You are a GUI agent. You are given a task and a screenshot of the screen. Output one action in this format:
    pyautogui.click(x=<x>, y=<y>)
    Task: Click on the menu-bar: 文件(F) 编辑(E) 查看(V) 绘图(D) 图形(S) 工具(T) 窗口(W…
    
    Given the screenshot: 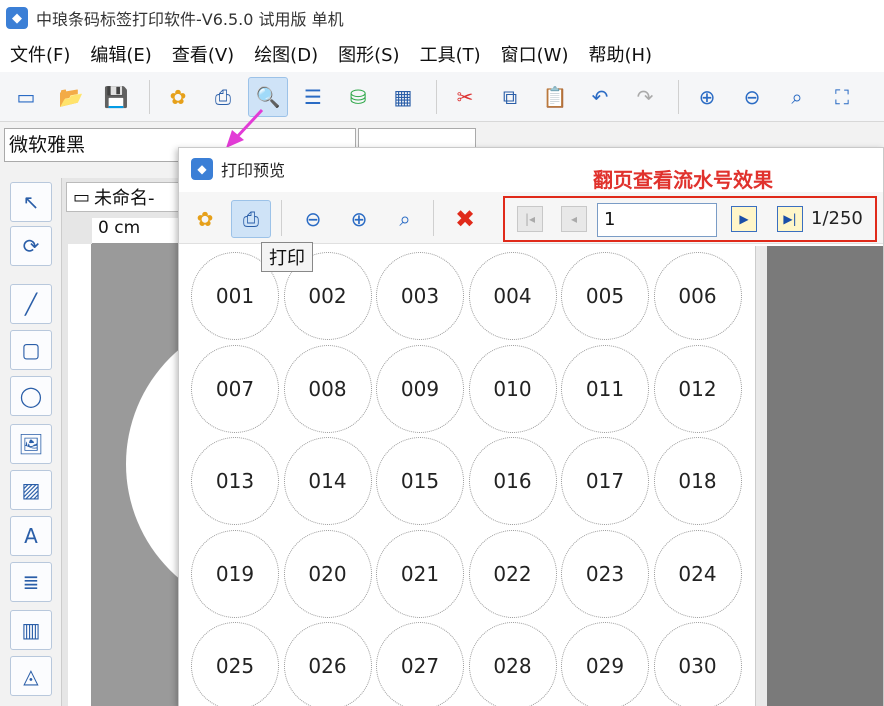 What is the action you would take?
    pyautogui.click(x=442, y=54)
    